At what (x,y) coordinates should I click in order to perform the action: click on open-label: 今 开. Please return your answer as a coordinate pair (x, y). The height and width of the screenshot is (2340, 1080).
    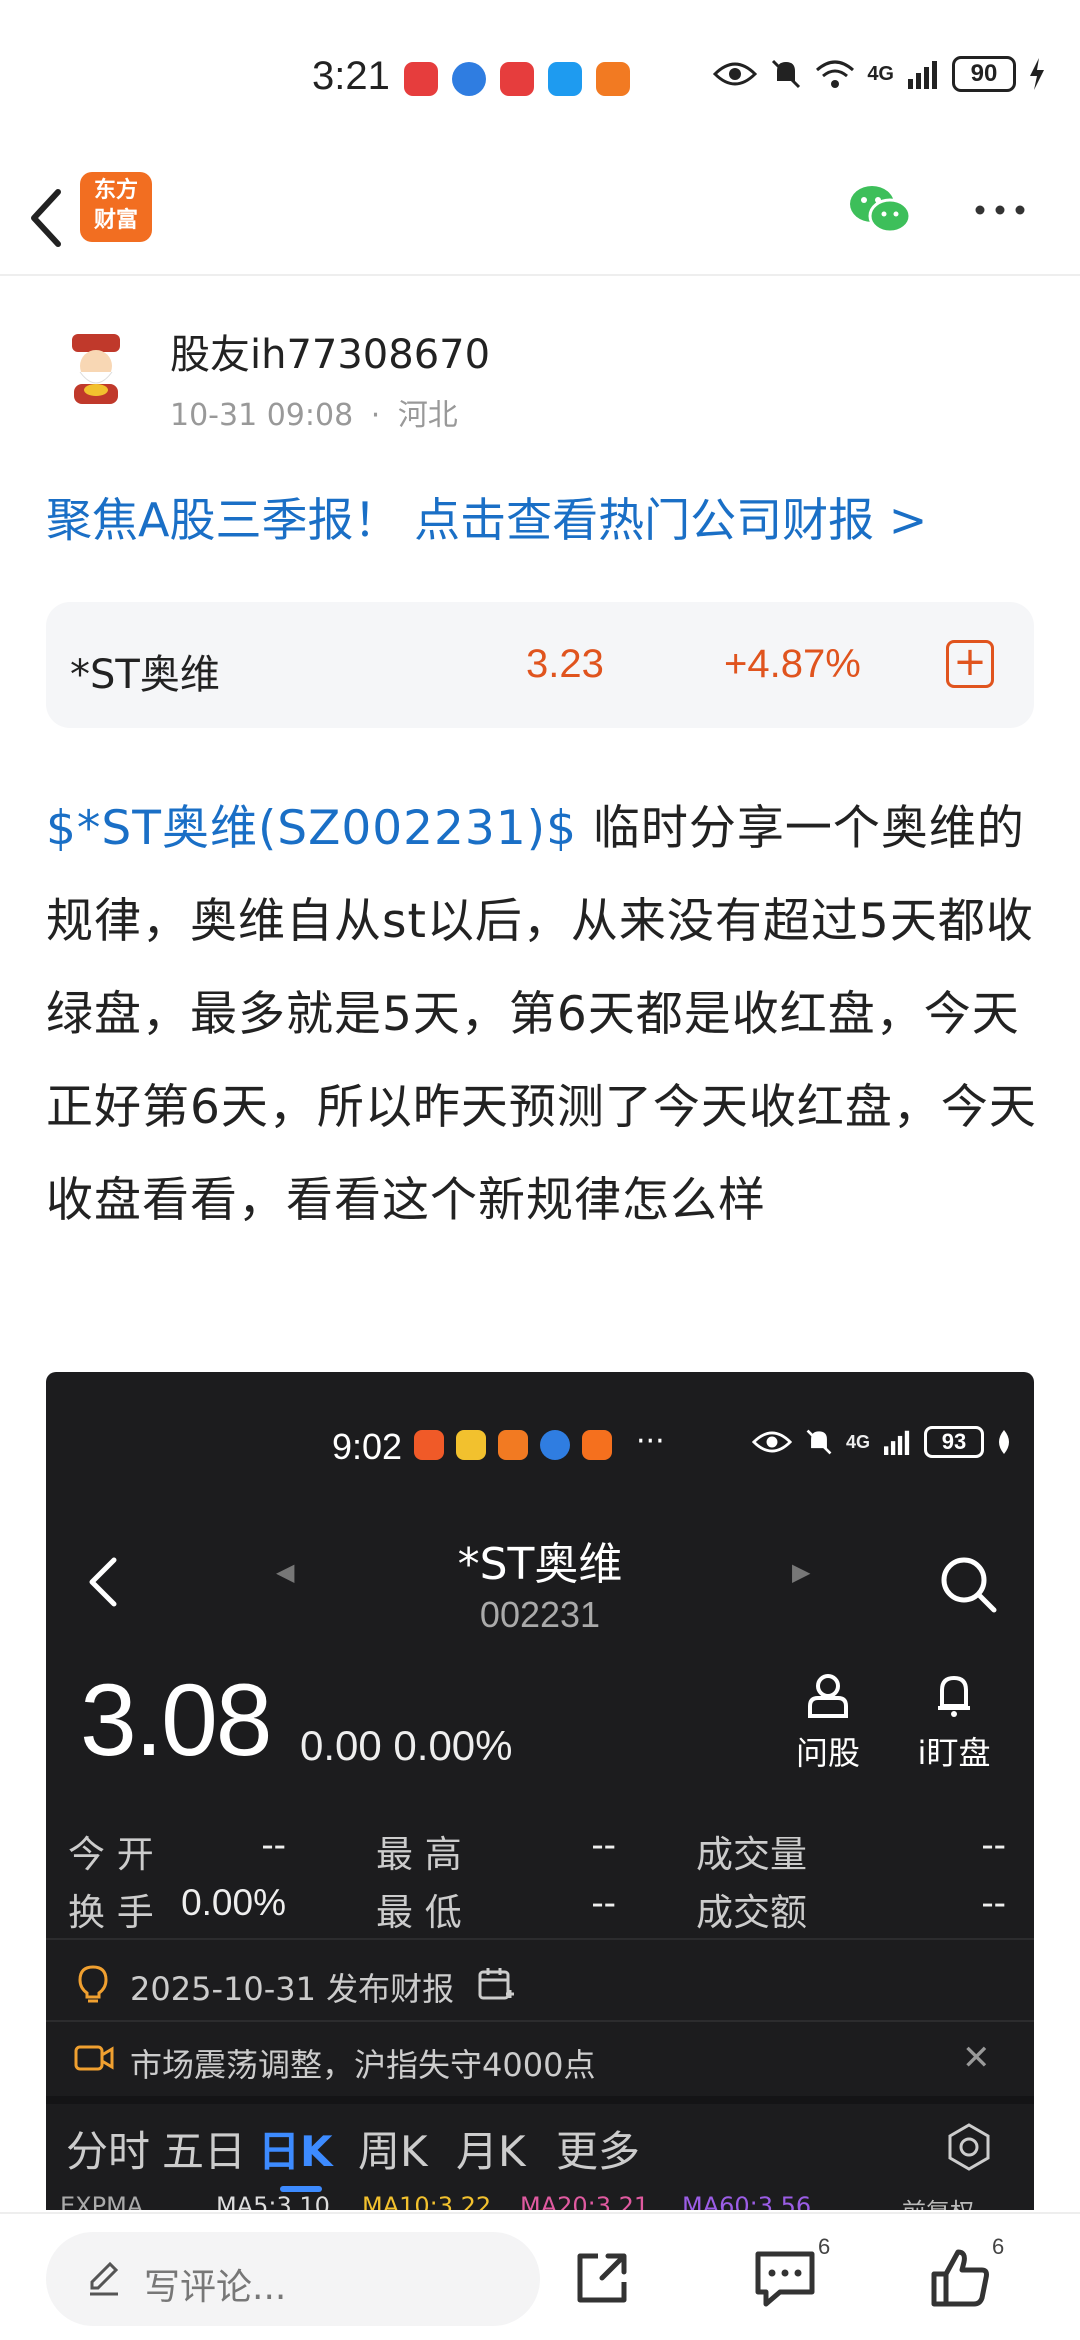
    Looking at the image, I should click on (111, 1854).